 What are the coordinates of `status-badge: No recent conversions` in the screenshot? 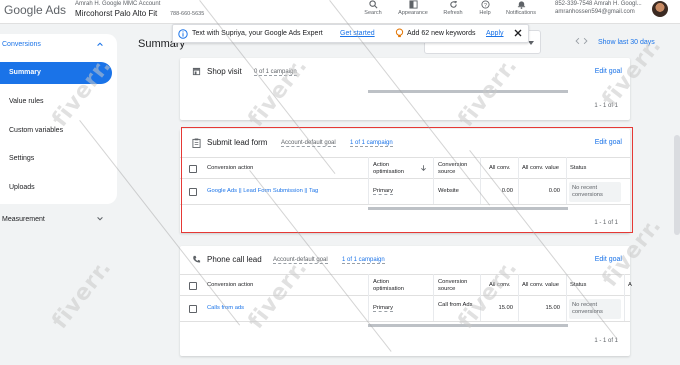 It's located at (595, 309).